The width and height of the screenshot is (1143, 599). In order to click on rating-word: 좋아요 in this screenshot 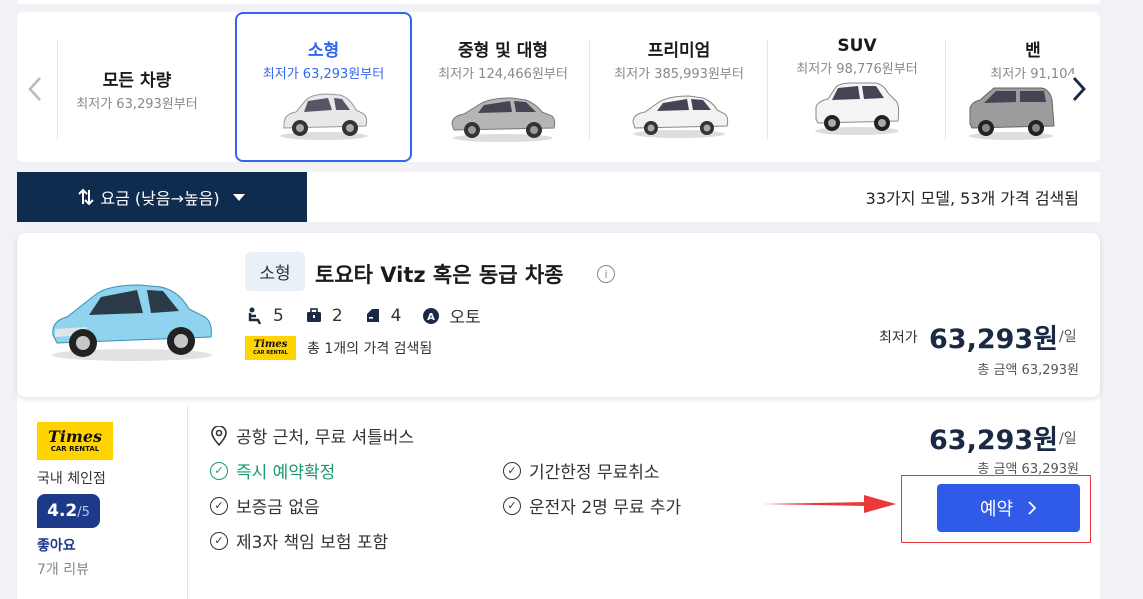, I will do `click(56, 546)`.